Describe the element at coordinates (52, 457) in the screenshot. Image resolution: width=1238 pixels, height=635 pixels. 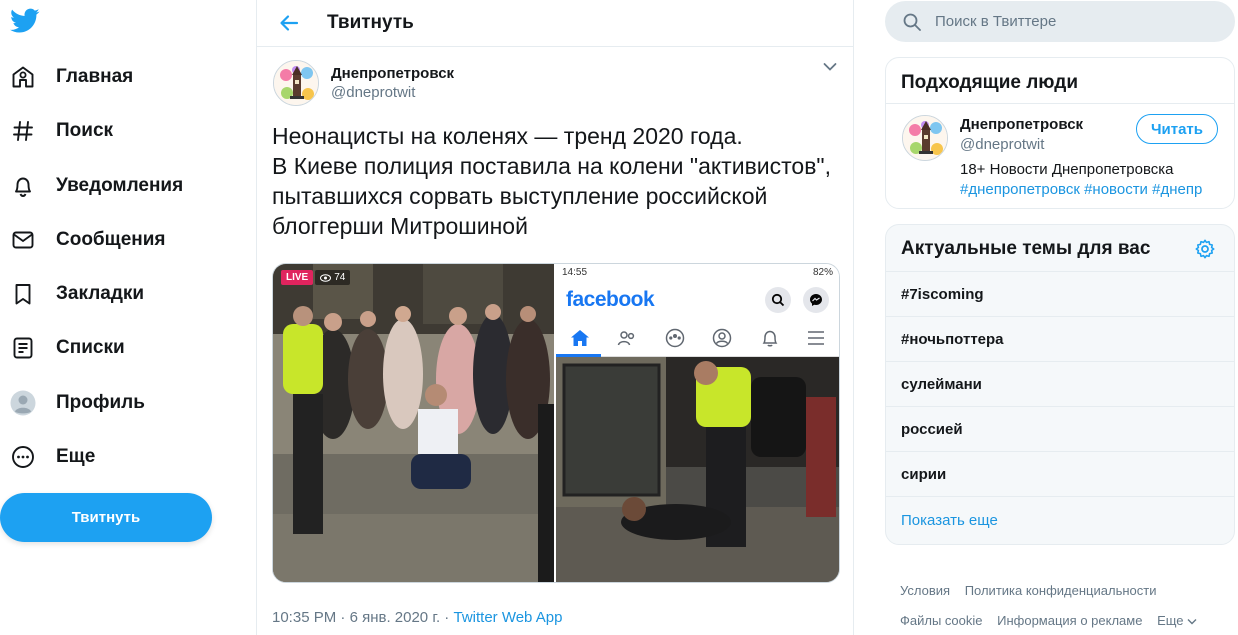
I see `nav-more: Еще` at that location.